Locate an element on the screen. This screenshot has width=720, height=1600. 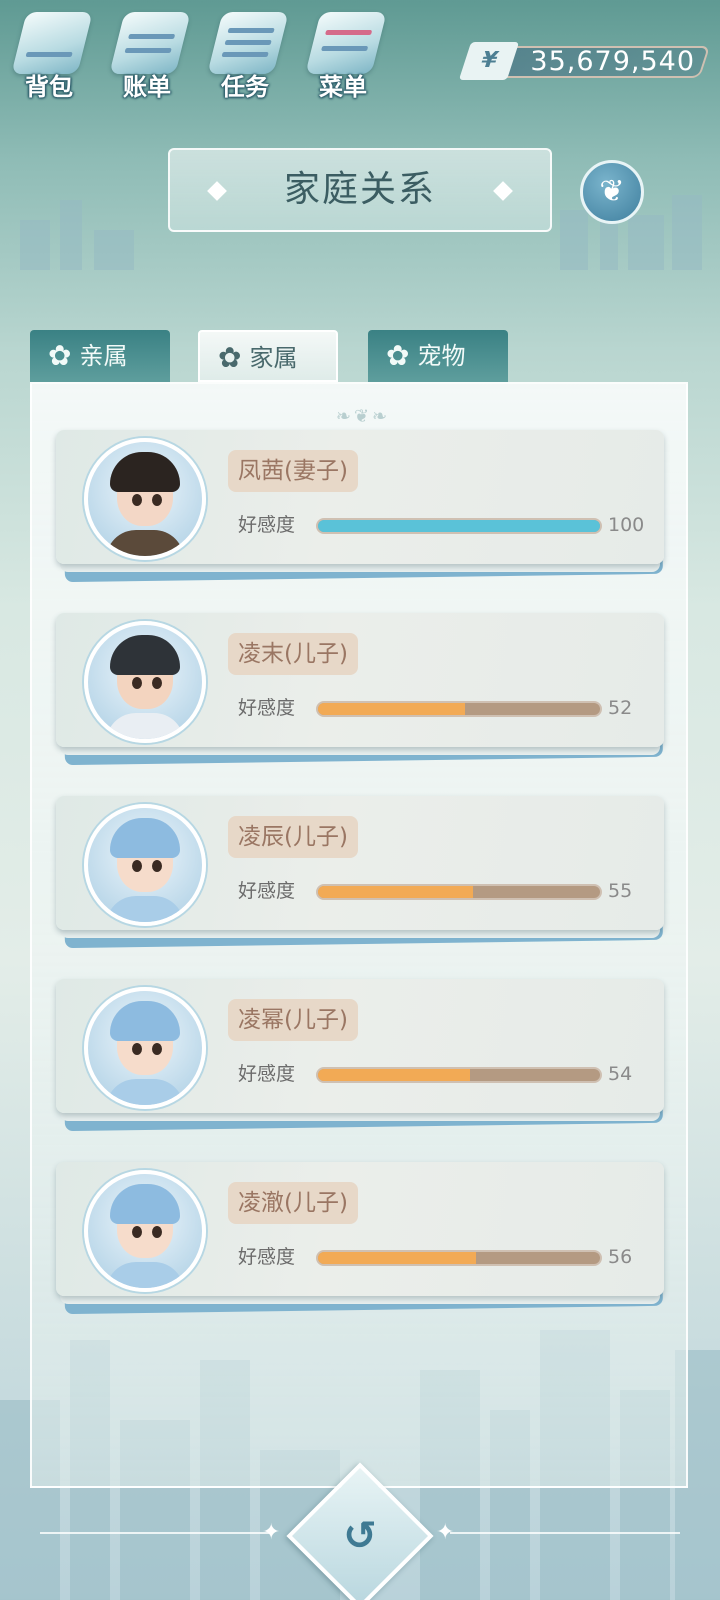
card-face: 凌澈(儿子) 好感度 56 is located at coordinates (360, 1229).